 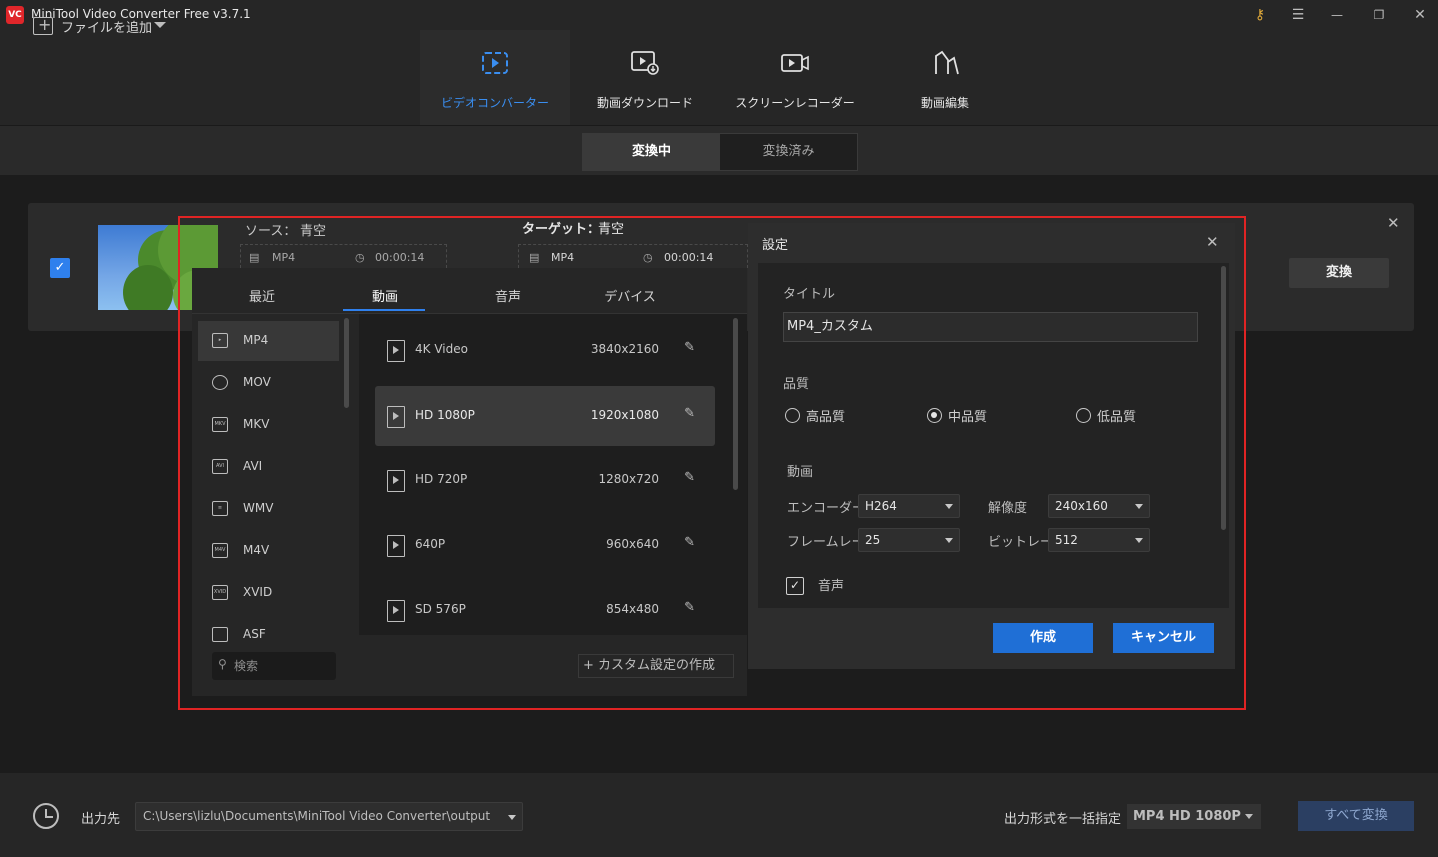 What do you see at coordinates (788, 152) in the screenshot?
I see `tab-converted: 変換済み` at bounding box center [788, 152].